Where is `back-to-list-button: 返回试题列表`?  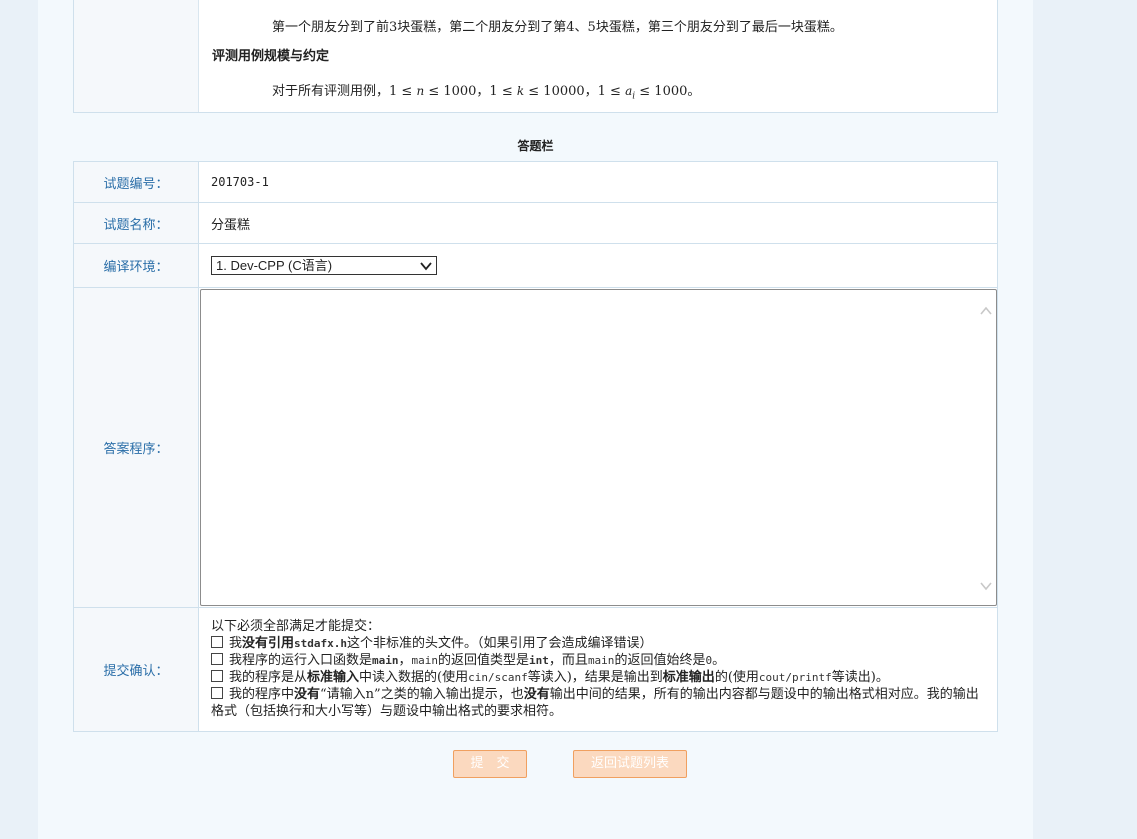 back-to-list-button: 返回试题列表 is located at coordinates (630, 764).